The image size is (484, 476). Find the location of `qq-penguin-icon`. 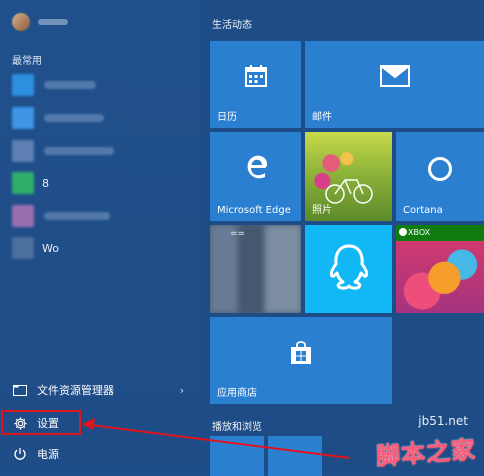

qq-penguin-icon is located at coordinates (349, 269).